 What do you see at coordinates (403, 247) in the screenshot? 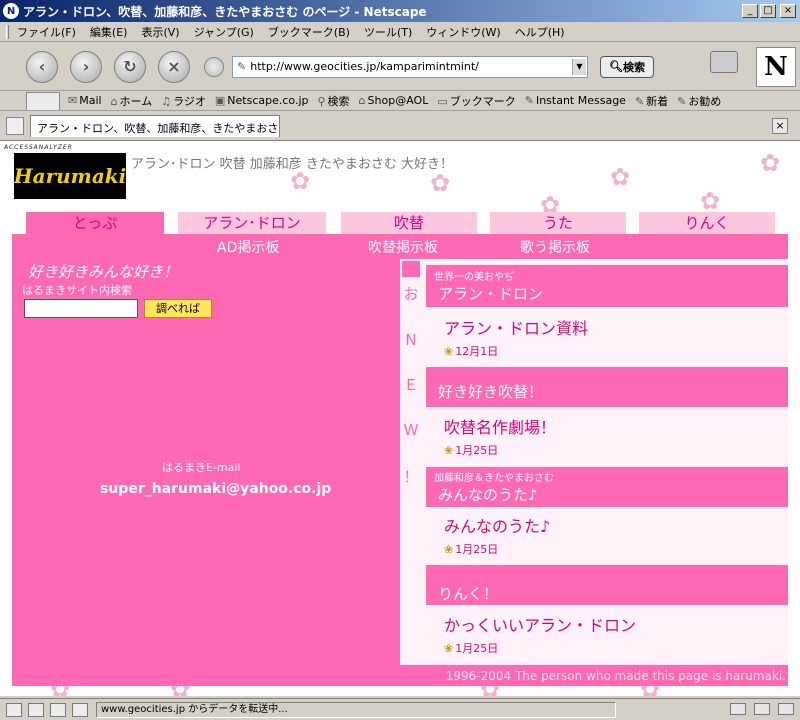
I see `dubbing-bbs-link: 吹替掲示板` at bounding box center [403, 247].